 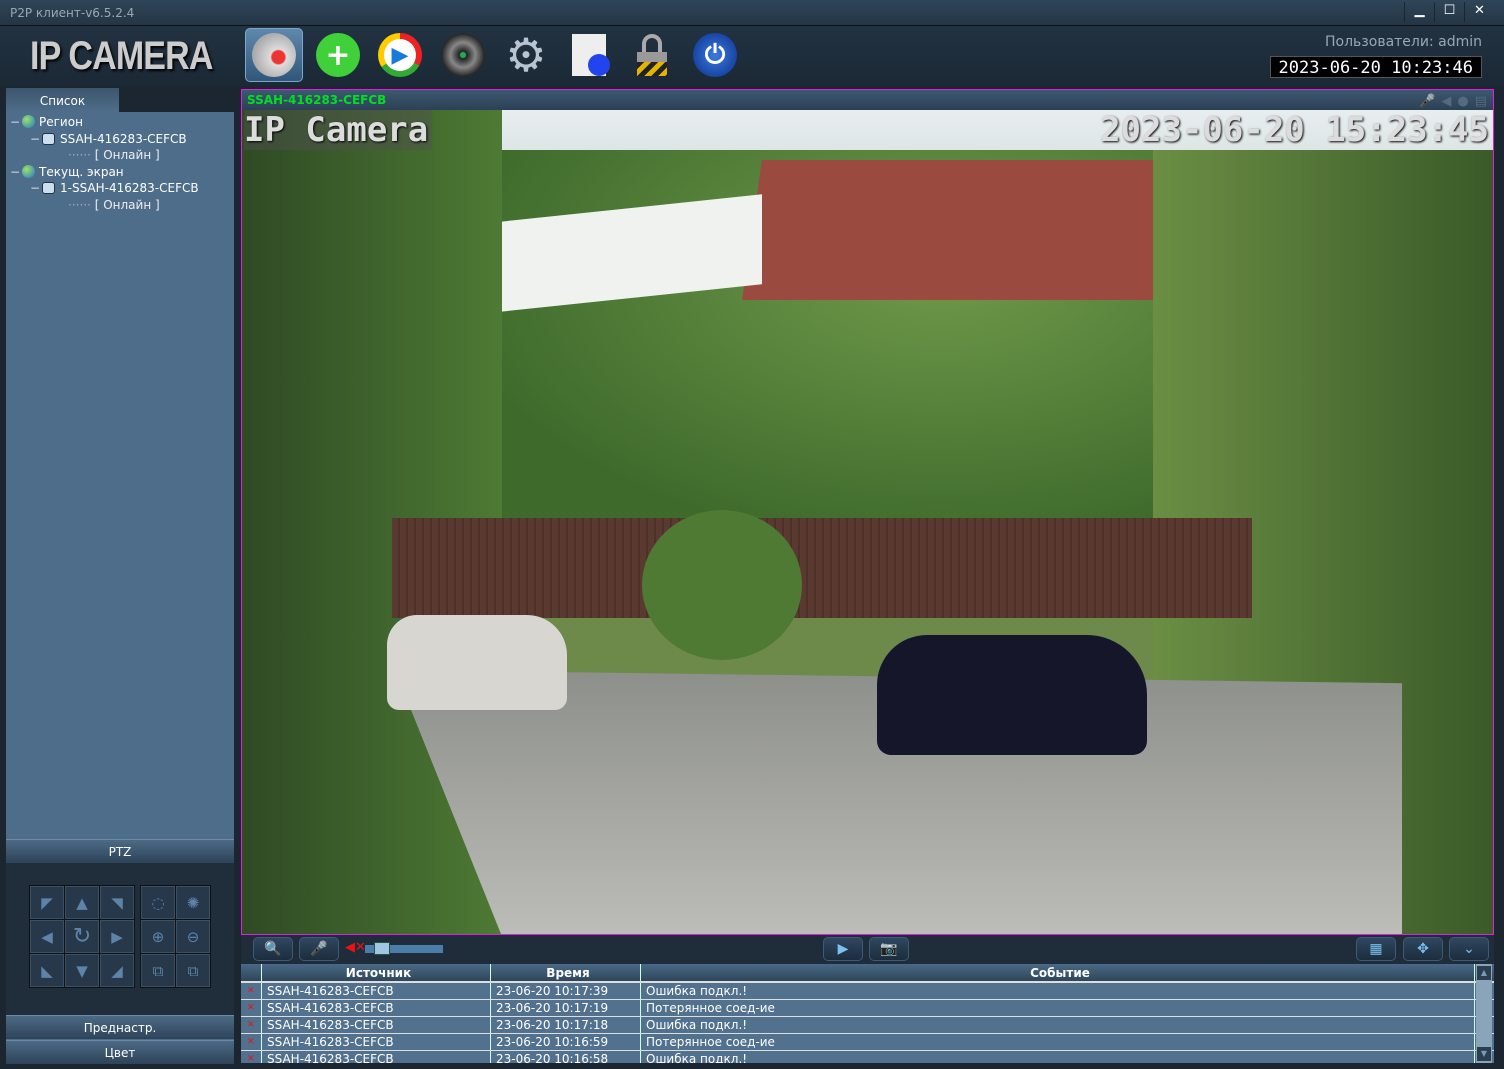 What do you see at coordinates (1484, 1013) in the screenshot?
I see `event-scrollbar: ▲ ▼` at bounding box center [1484, 1013].